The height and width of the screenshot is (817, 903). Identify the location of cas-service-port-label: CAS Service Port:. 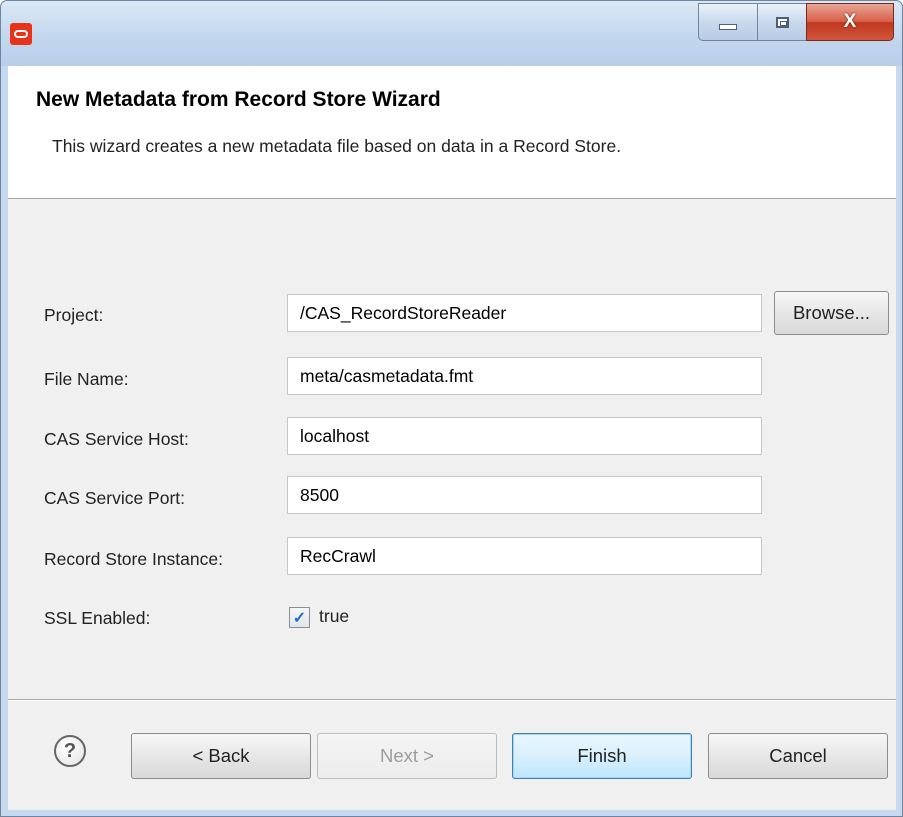
(115, 498).